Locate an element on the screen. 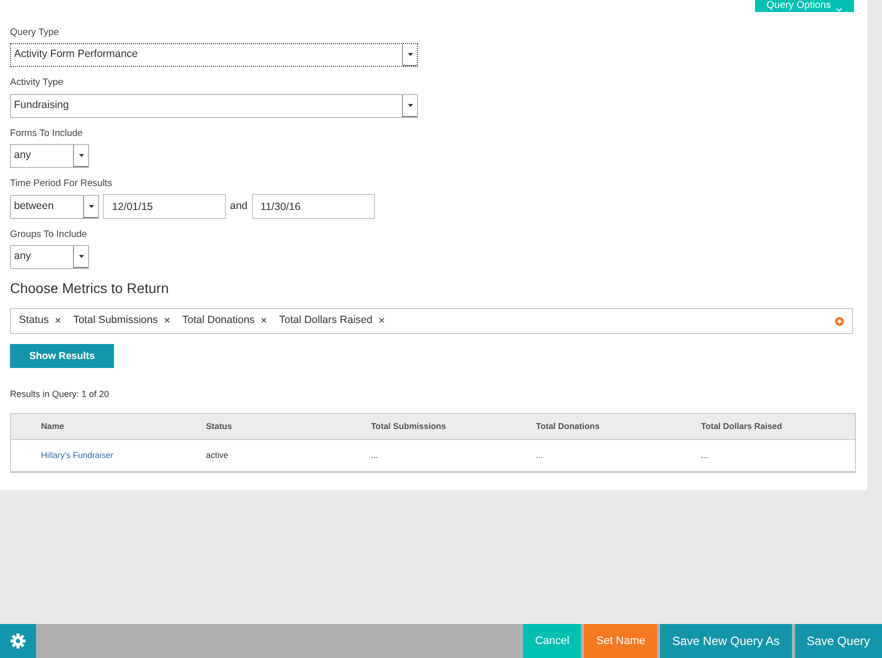 The width and height of the screenshot is (882, 658). footer-button: Save Query is located at coordinates (838, 641).